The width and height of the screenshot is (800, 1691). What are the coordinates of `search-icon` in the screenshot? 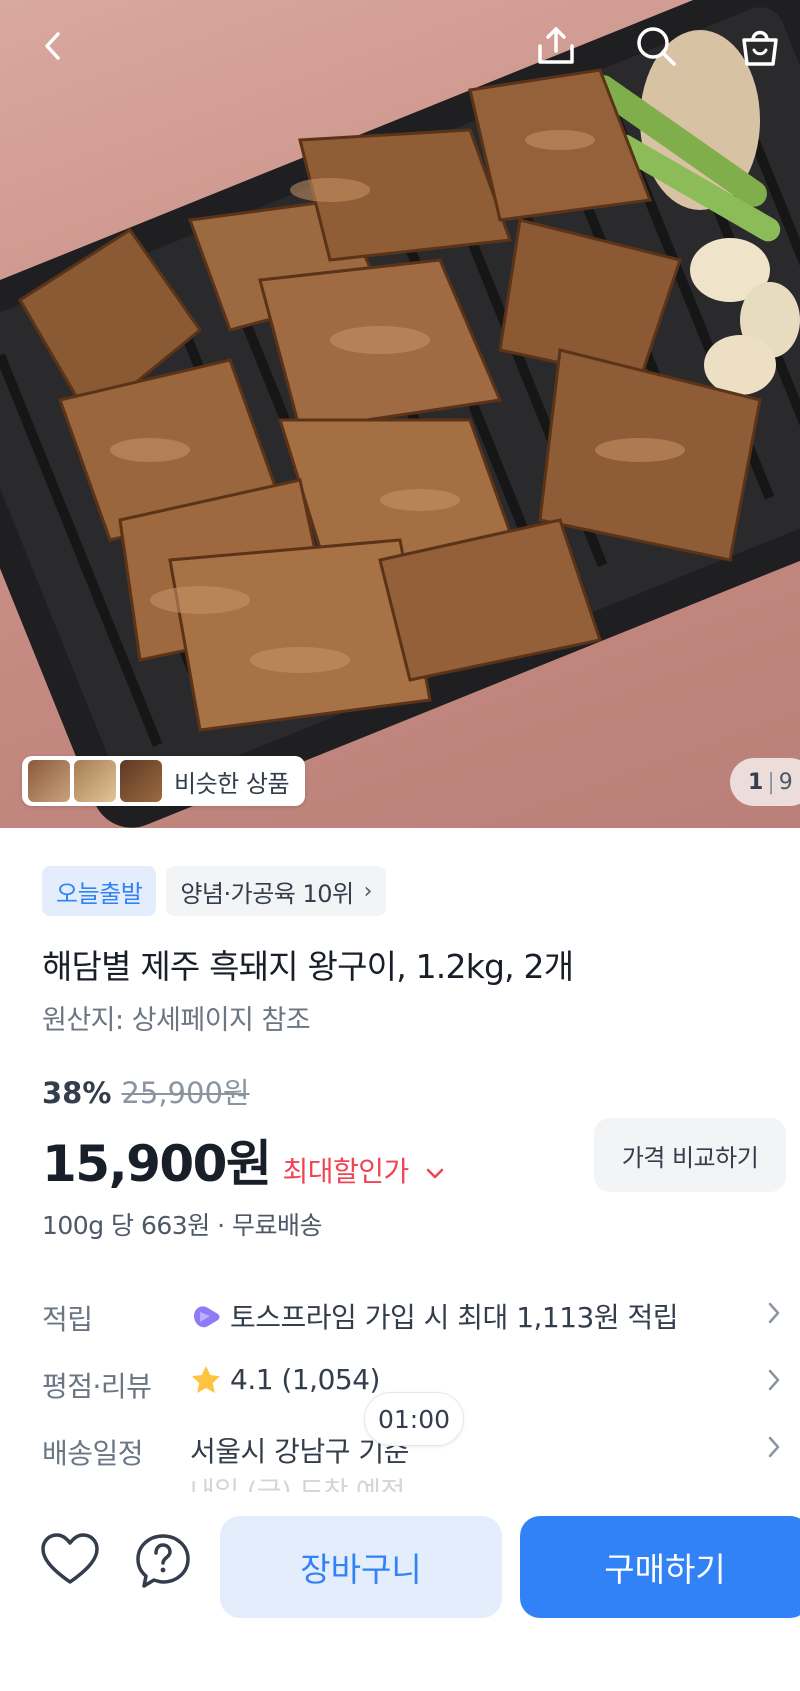 It's located at (656, 46).